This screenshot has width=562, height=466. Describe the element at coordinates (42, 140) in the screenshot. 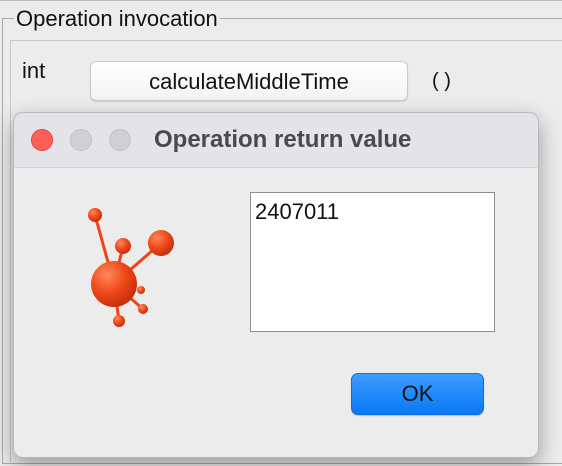

I see `close-window-button` at that location.